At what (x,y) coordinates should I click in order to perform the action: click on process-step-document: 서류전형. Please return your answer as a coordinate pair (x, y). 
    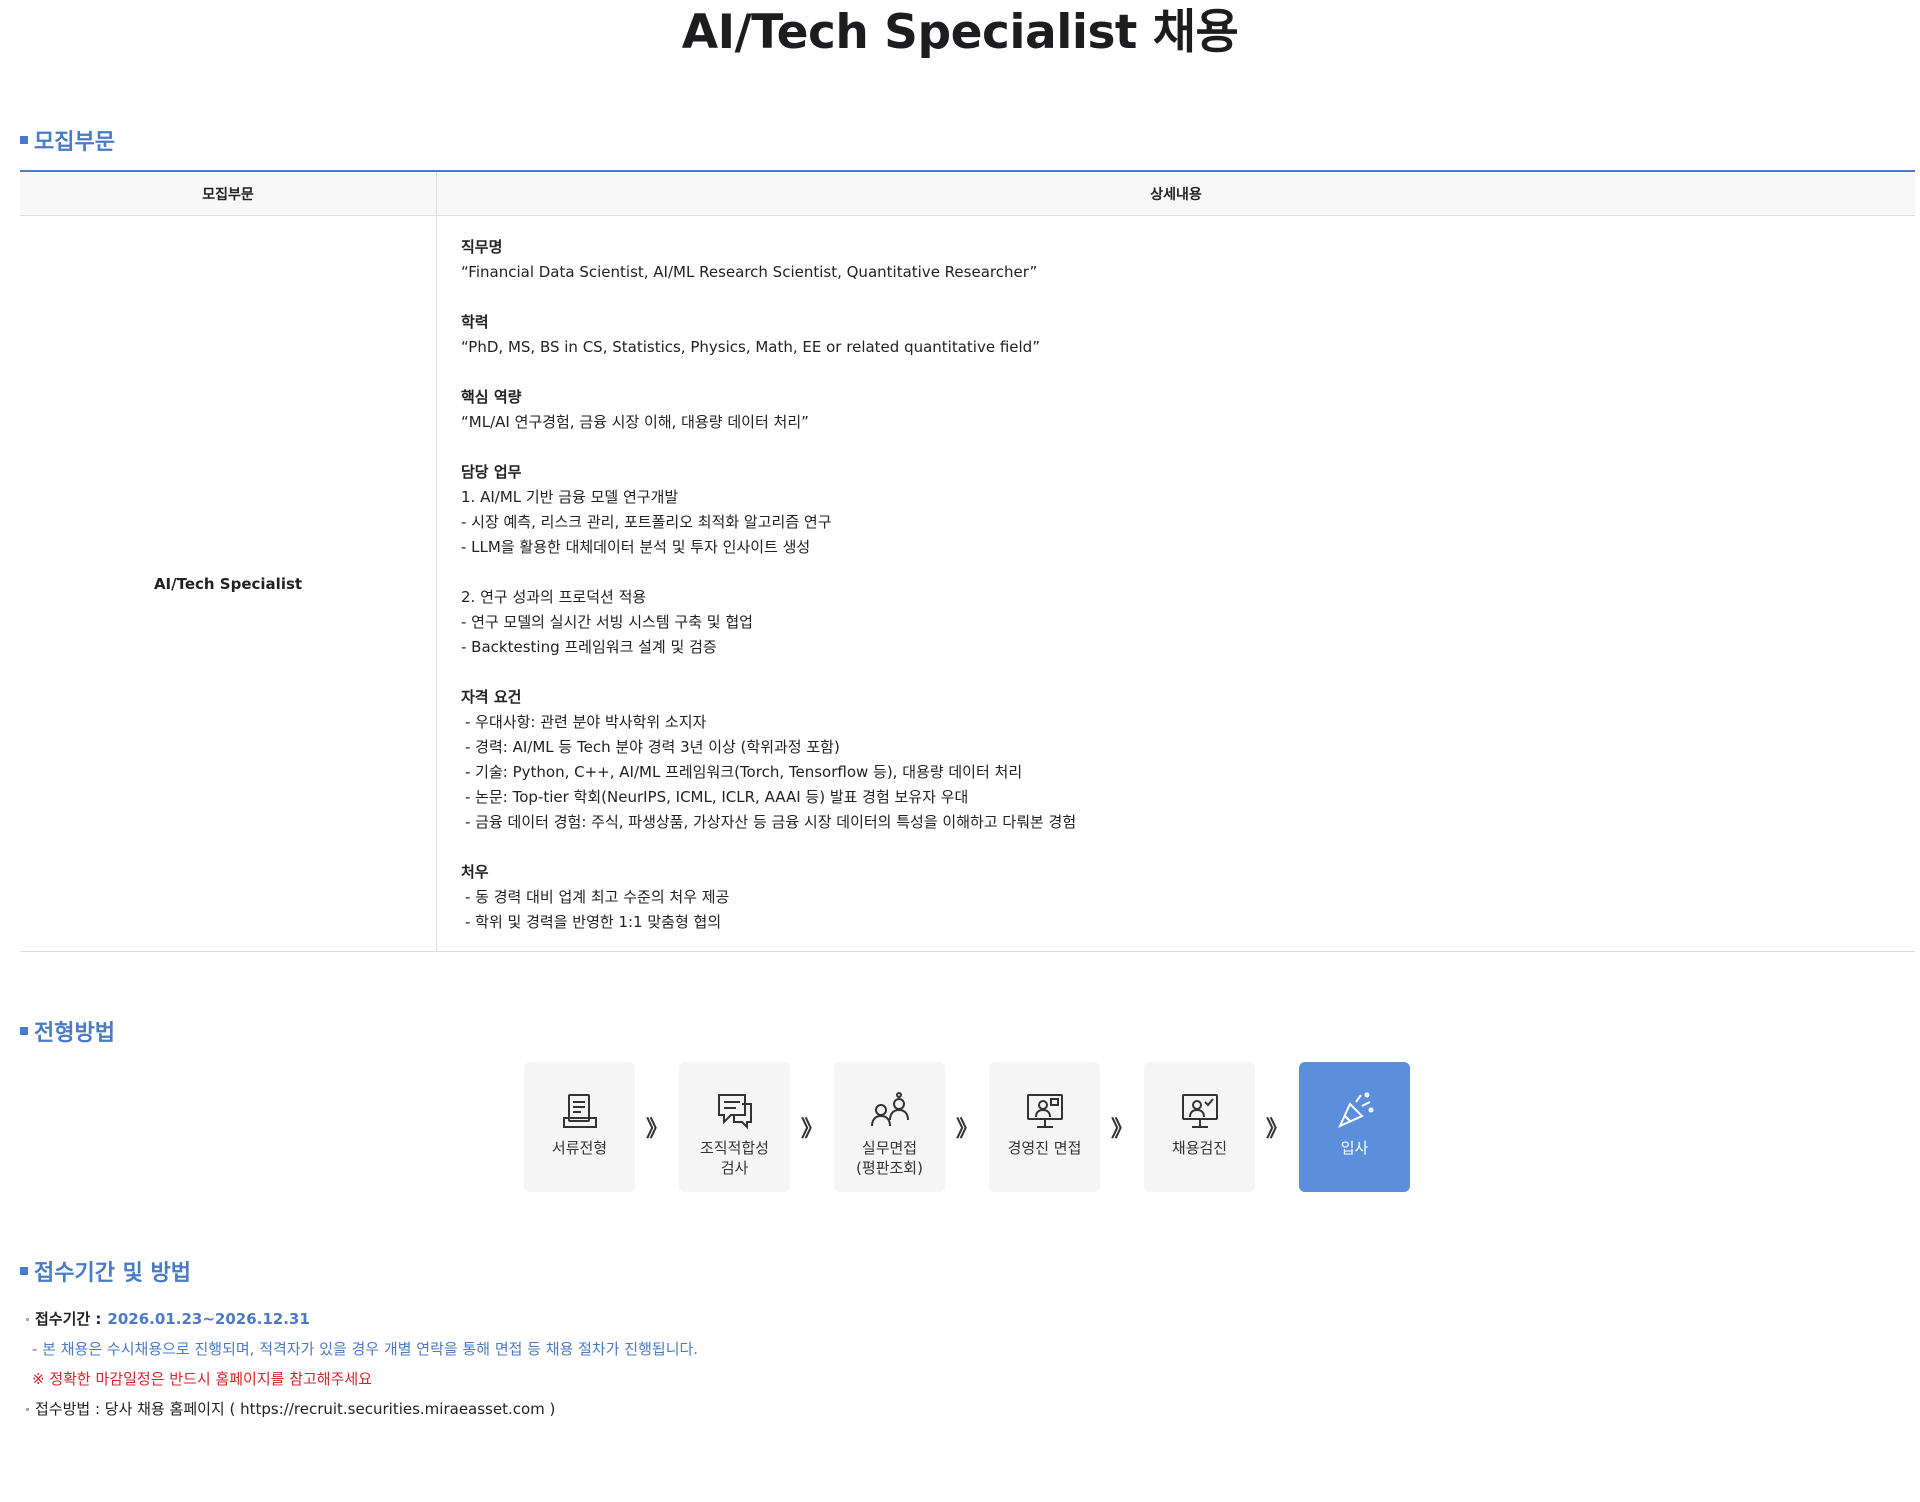
    Looking at the image, I should click on (579, 1127).